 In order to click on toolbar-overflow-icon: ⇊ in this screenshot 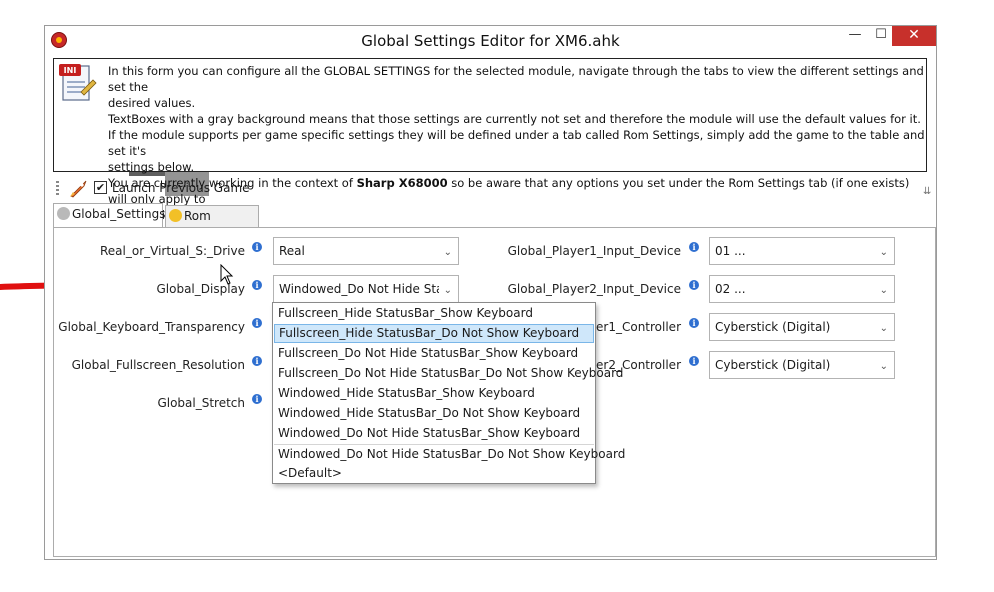, I will do `click(927, 191)`.